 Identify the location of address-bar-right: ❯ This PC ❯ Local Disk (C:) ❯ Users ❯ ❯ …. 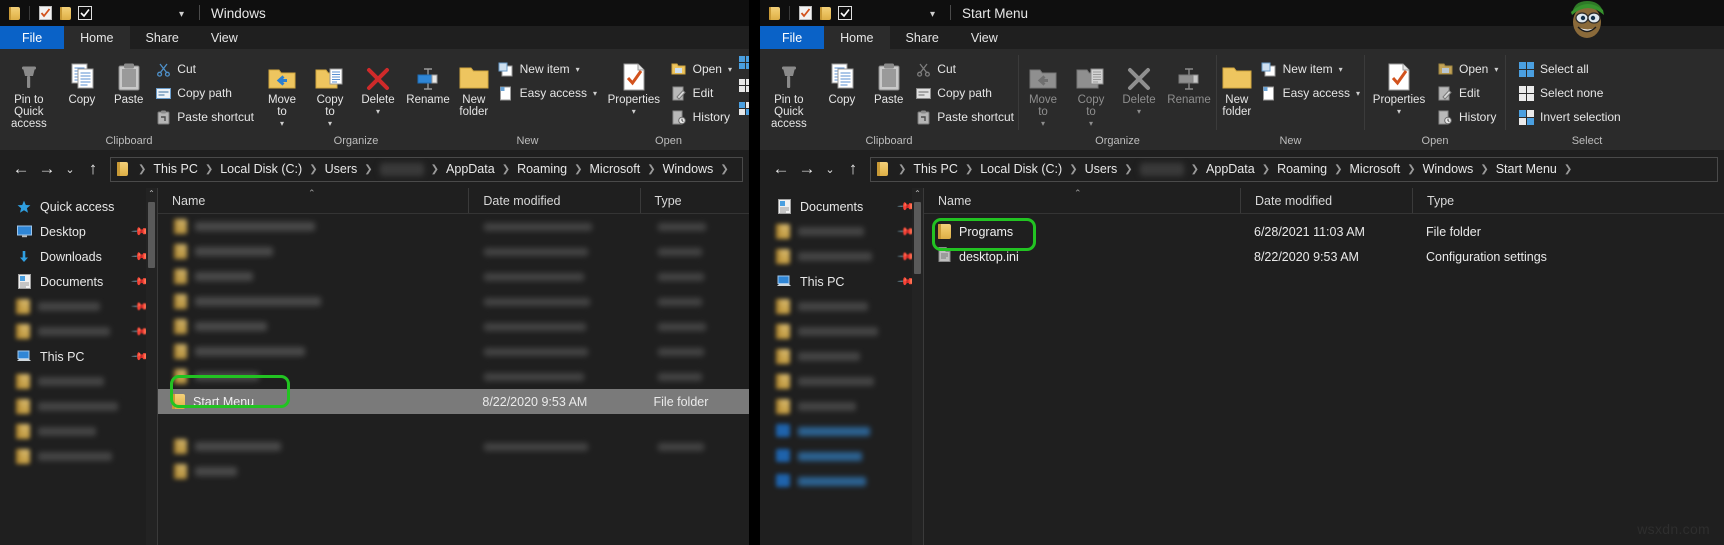
(1294, 169).